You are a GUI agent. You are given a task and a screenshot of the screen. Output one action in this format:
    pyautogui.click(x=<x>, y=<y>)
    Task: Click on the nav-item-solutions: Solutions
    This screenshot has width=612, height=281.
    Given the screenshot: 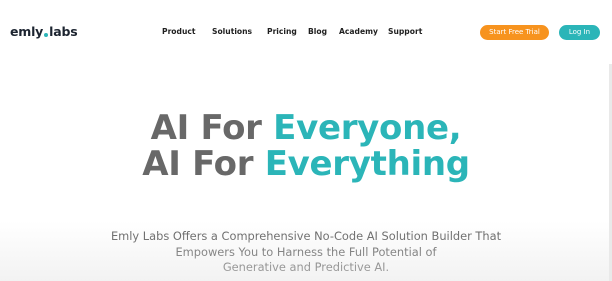 What is the action you would take?
    pyautogui.click(x=232, y=32)
    